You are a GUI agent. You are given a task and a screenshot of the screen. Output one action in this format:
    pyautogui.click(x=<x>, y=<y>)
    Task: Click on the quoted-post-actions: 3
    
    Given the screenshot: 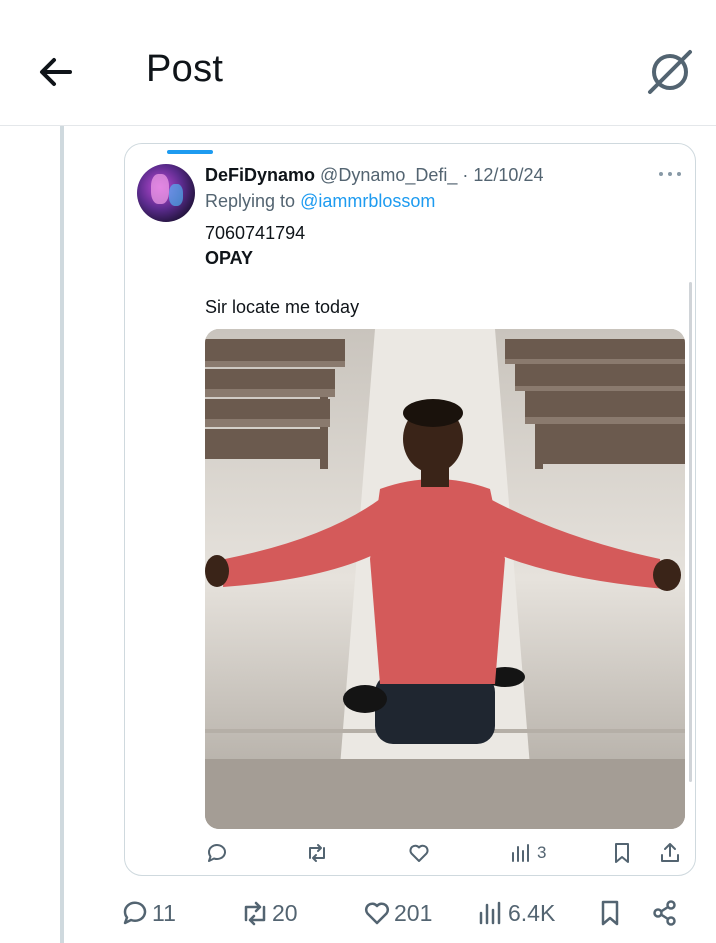 What is the action you would take?
    pyautogui.click(x=410, y=853)
    